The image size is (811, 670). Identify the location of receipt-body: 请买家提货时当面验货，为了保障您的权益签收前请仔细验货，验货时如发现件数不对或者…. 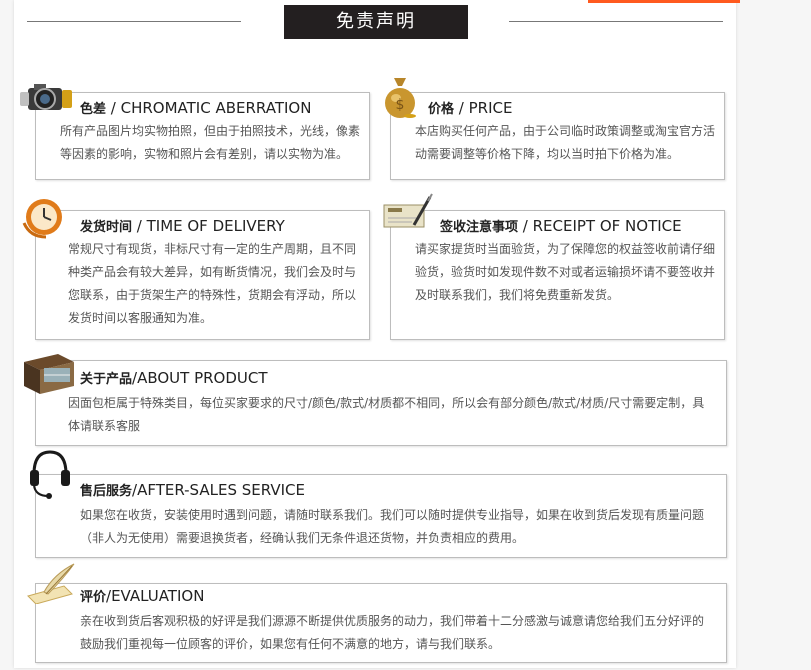
(565, 272).